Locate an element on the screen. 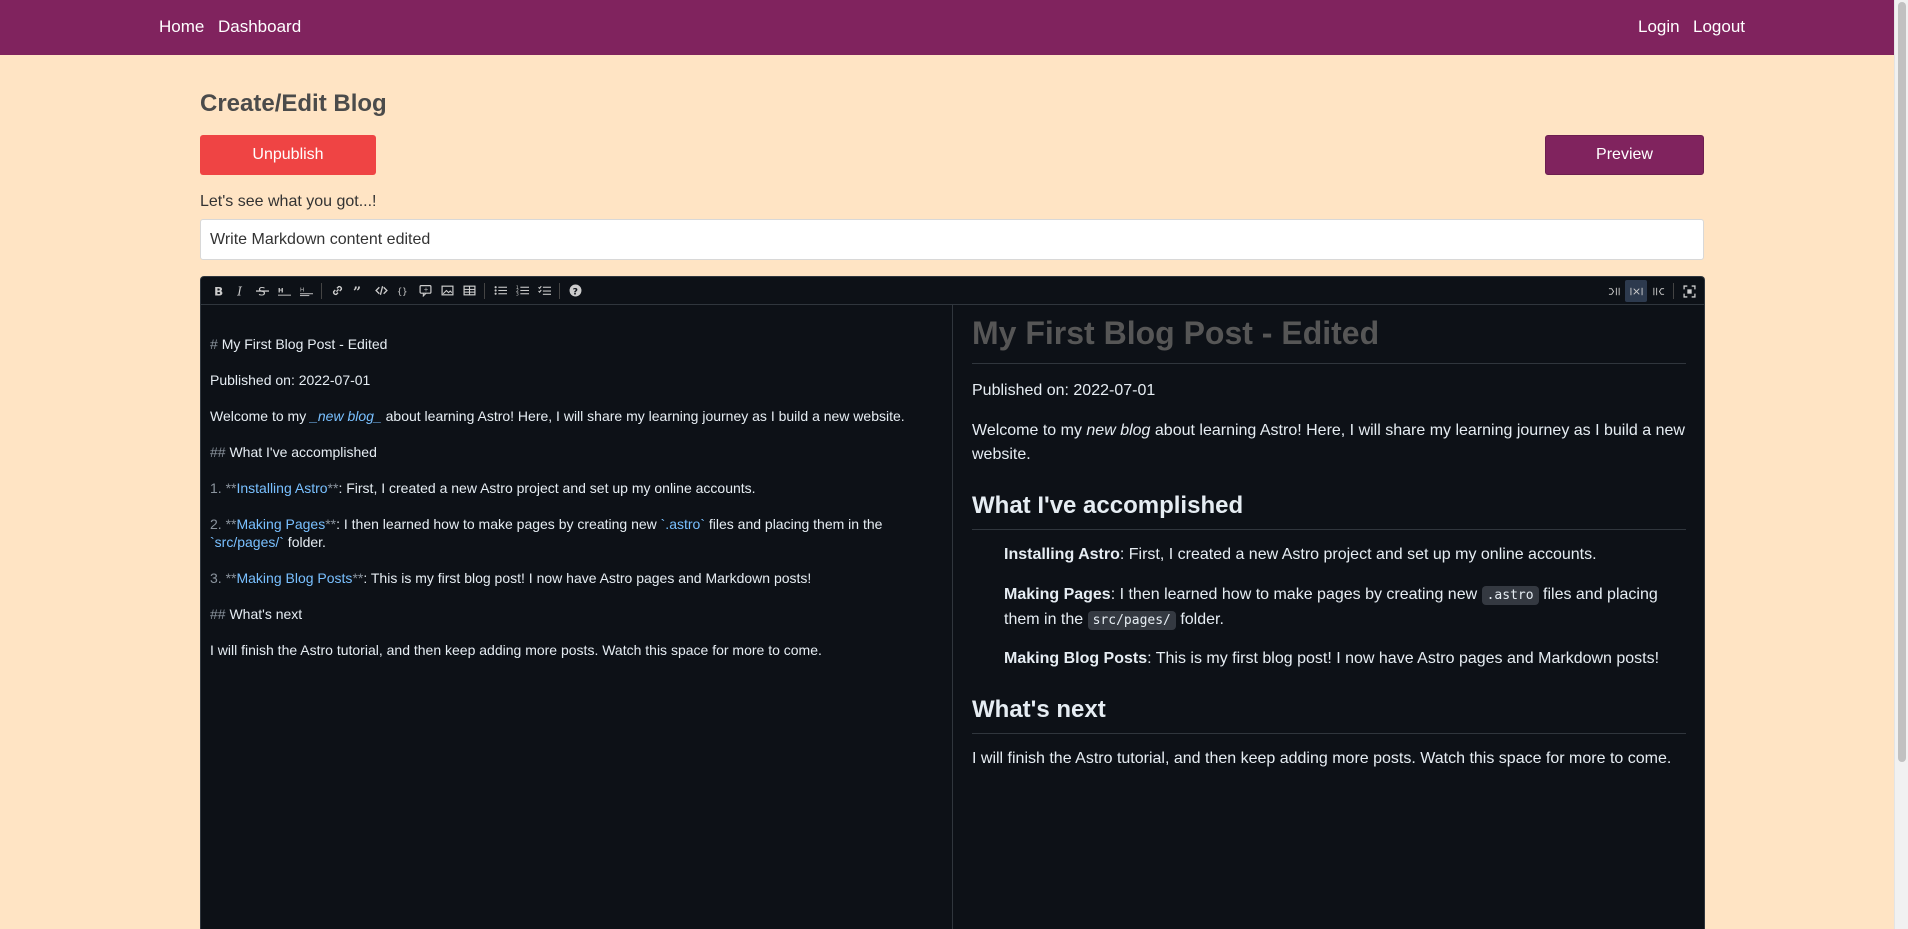 Image resolution: width=1908 pixels, height=929 pixels. comment-icon: + is located at coordinates (425, 291).